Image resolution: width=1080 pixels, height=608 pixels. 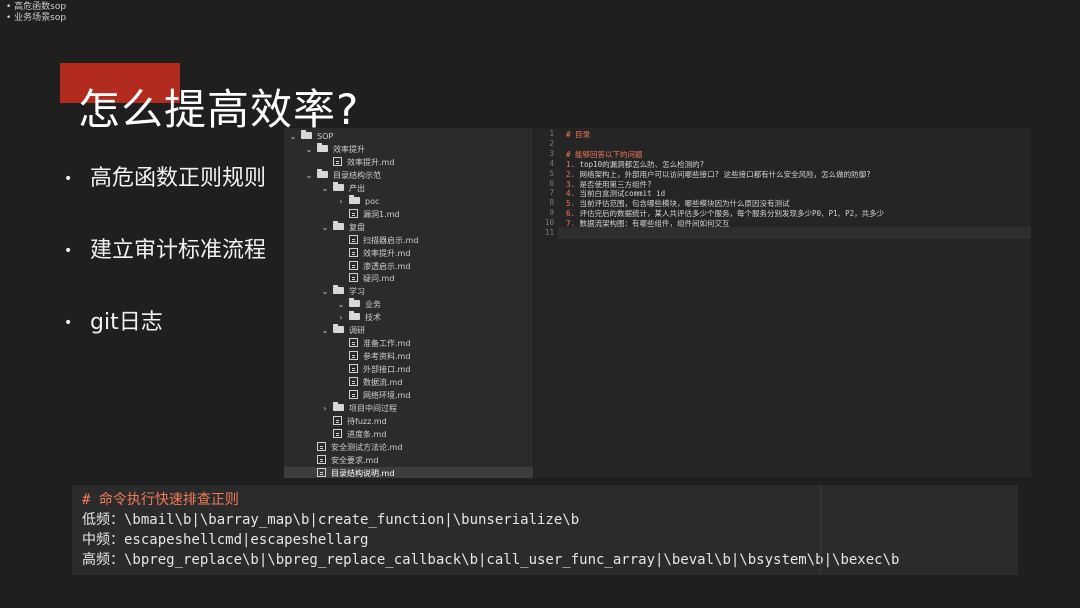 I want to click on list-number: 3., so click(x=571, y=184).